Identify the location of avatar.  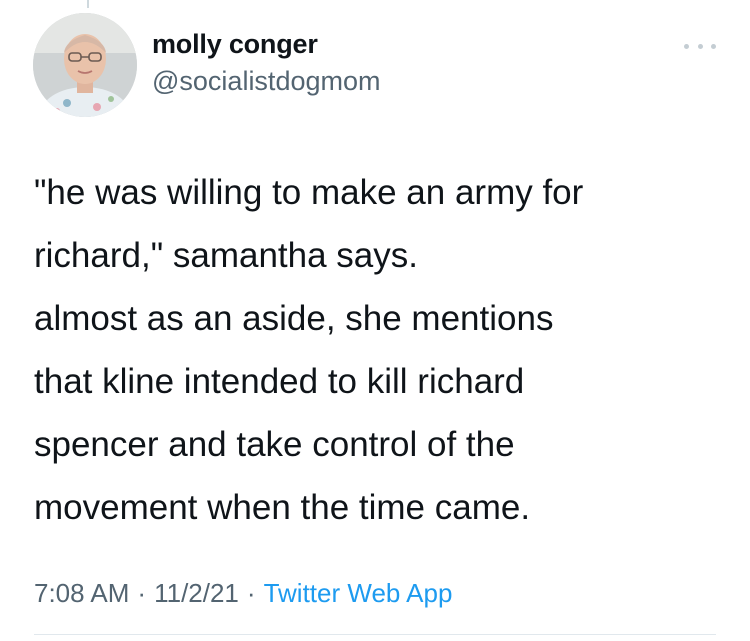
(85, 65).